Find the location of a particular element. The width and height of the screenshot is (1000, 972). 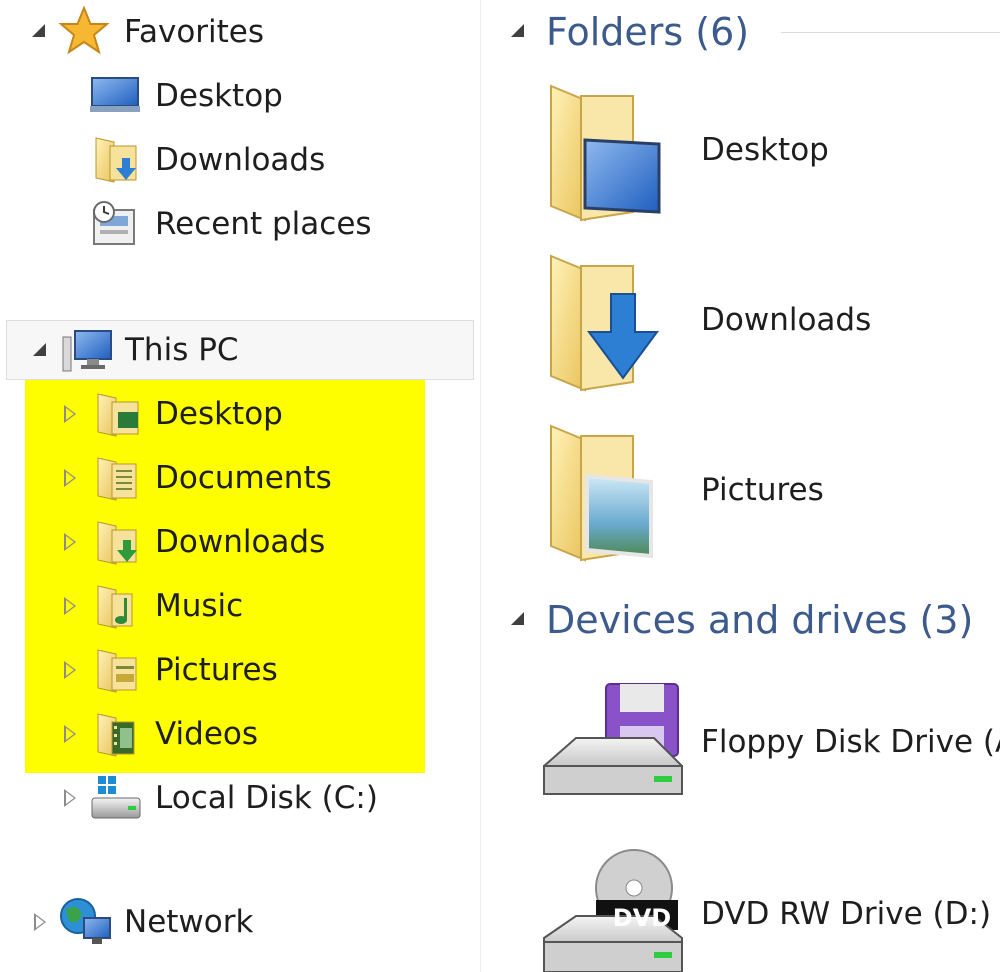

folder-tile-label: Downloads is located at coordinates (786, 320).